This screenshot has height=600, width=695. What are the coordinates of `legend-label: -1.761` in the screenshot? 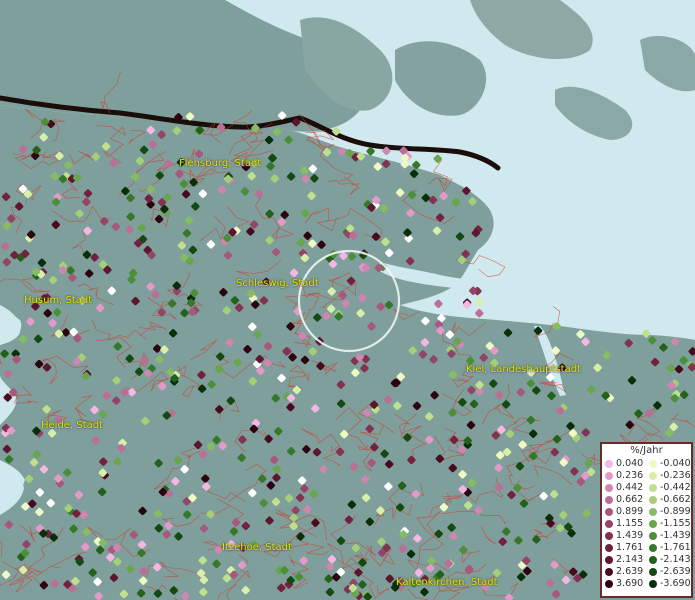 It's located at (675, 547).